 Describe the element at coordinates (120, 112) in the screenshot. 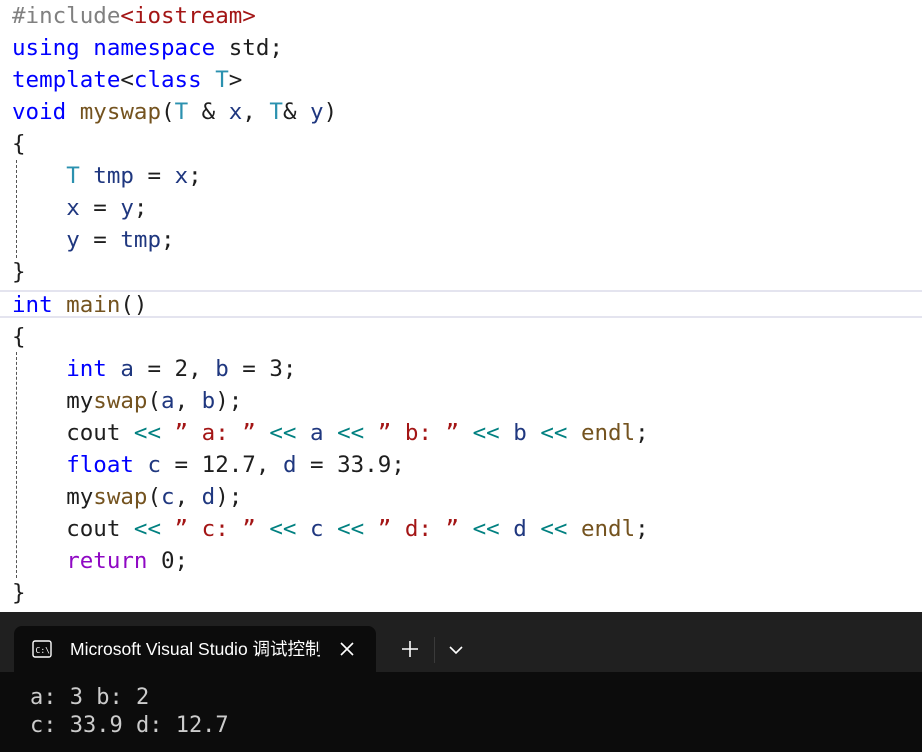

I see `function-name: myswap` at that location.